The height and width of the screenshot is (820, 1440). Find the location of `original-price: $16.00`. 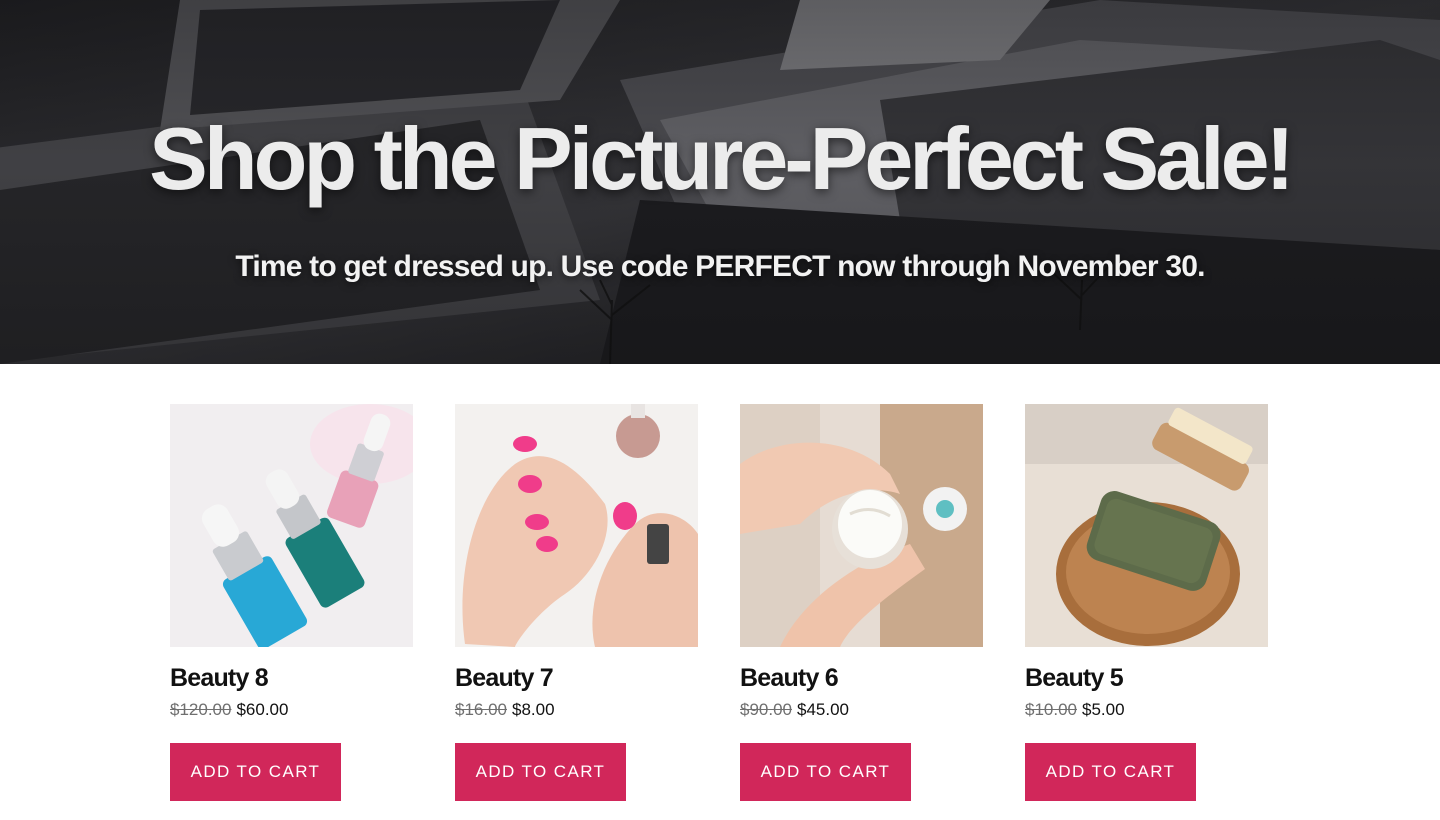

original-price: $16.00 is located at coordinates (481, 709).